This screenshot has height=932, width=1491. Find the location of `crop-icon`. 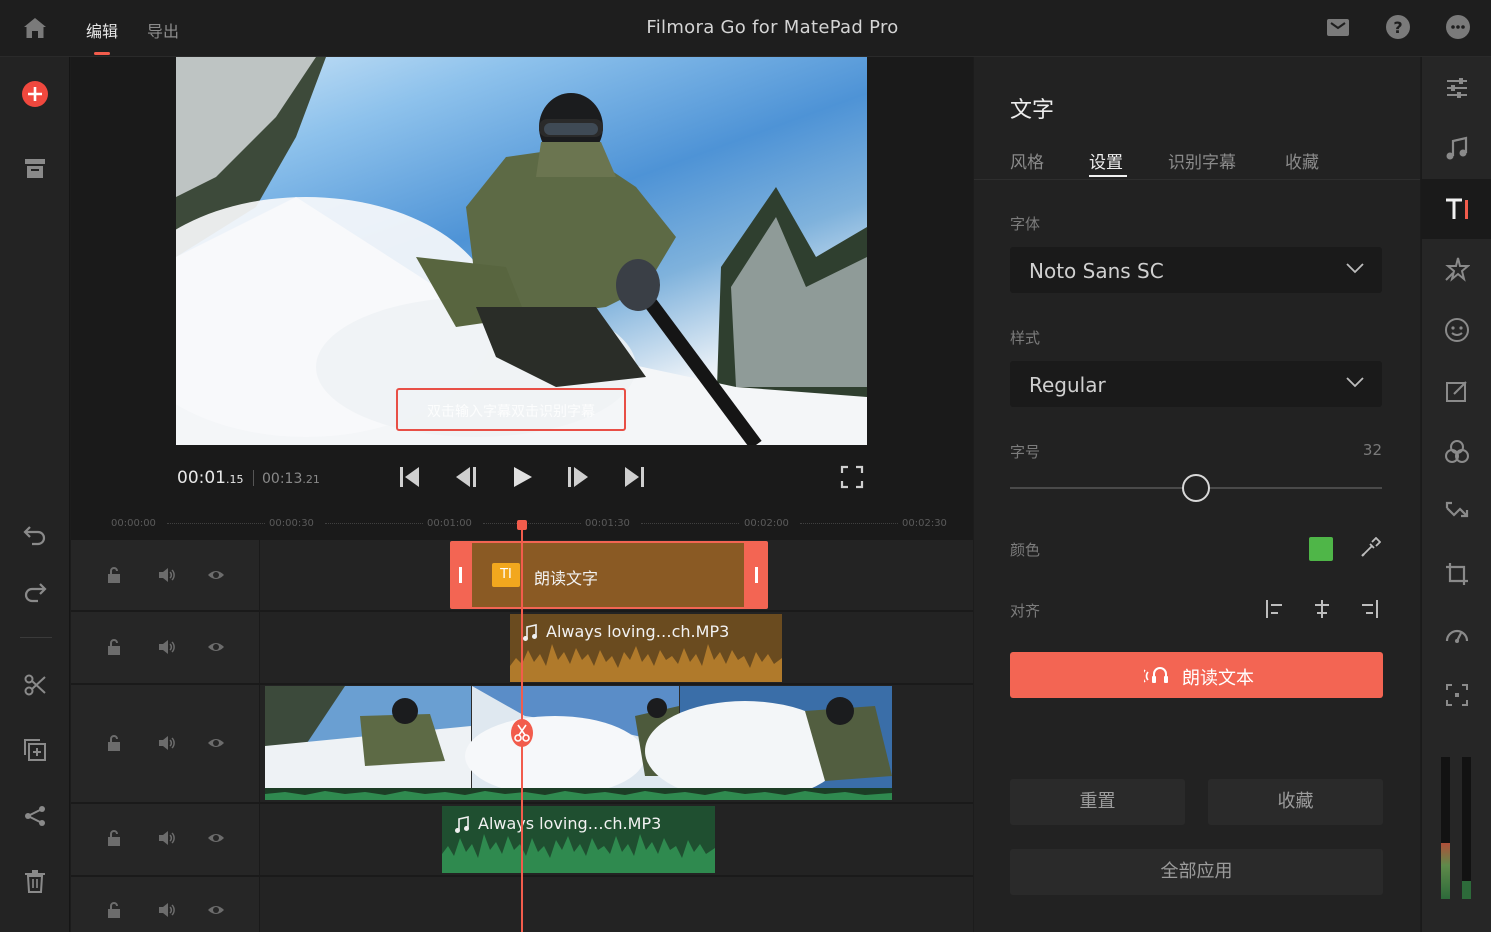

crop-icon is located at coordinates (1457, 574).